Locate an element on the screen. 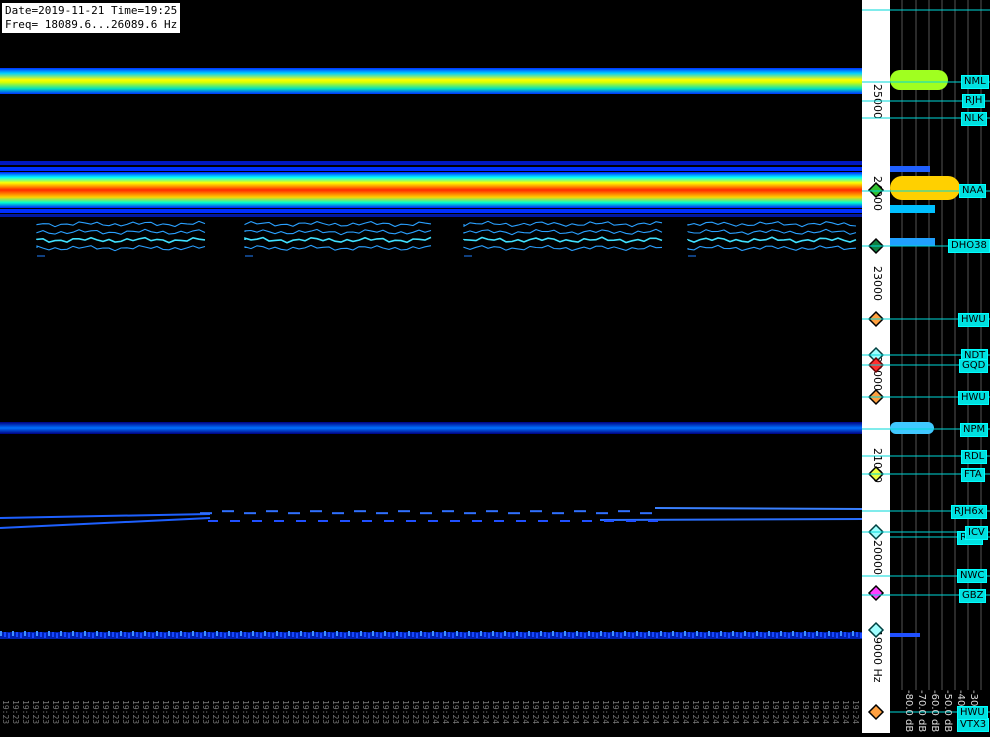 This screenshot has width=990, height=737. signal-band-weak is located at coordinates (431, 635).